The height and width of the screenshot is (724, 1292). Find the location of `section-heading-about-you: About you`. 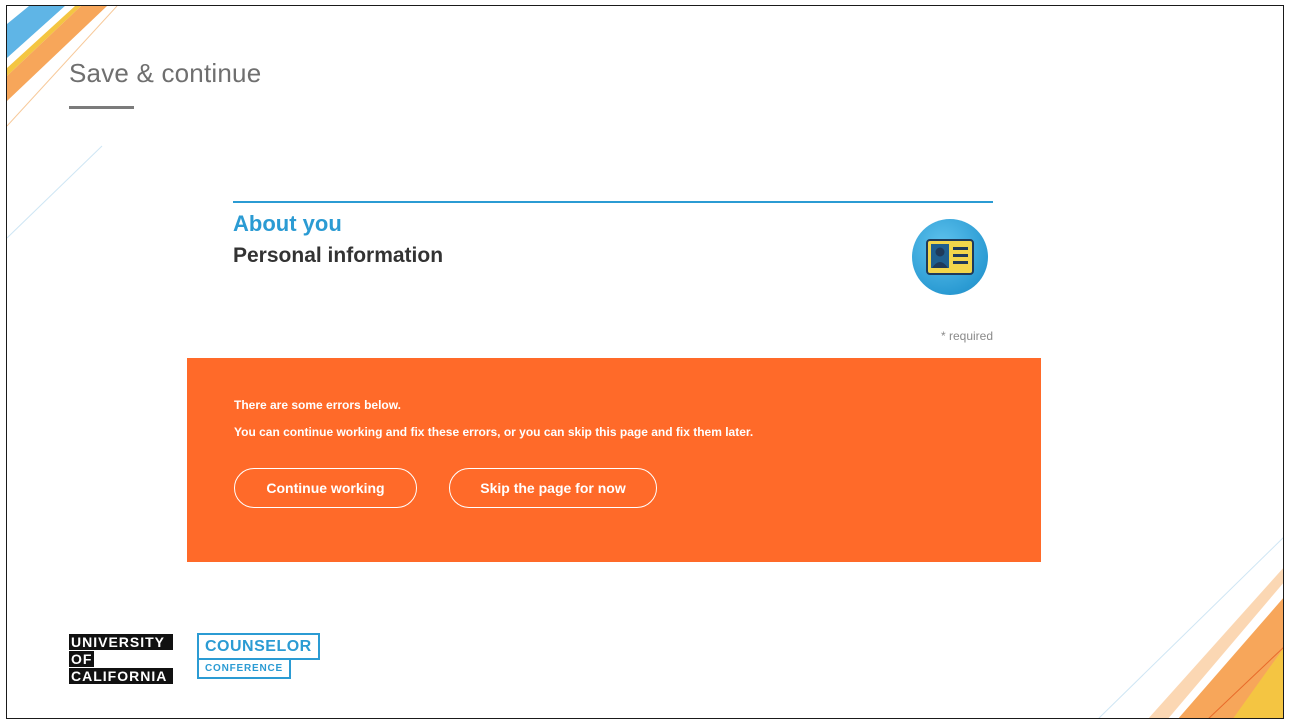

section-heading-about-you: About you is located at coordinates (287, 223).